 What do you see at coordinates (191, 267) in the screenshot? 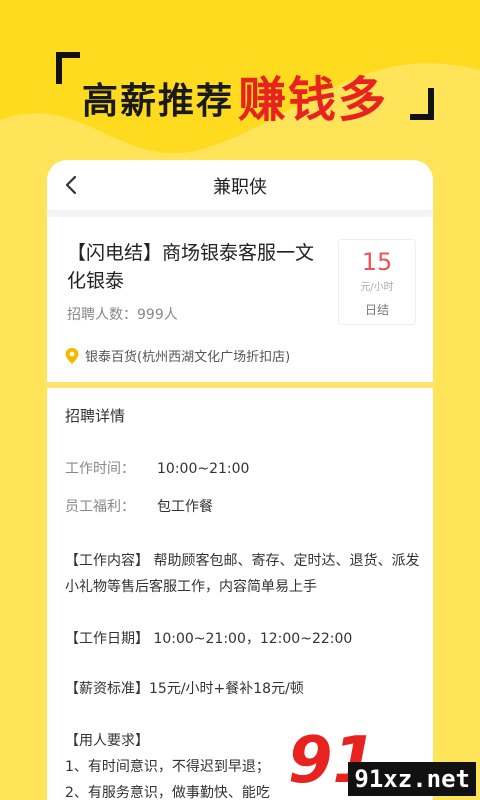
I see `job-title: 【闪电结】商场银泰客服一文化银泰` at bounding box center [191, 267].